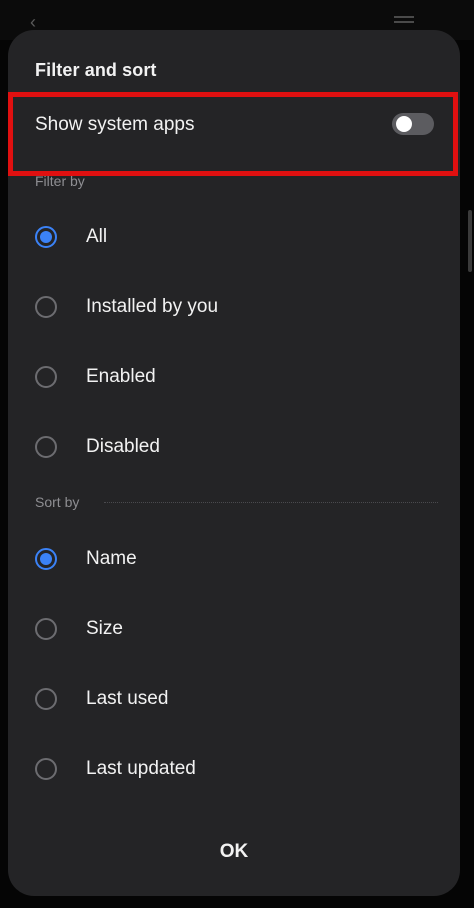  Describe the element at coordinates (234, 560) in the screenshot. I see `sort-option-name: Name` at that location.